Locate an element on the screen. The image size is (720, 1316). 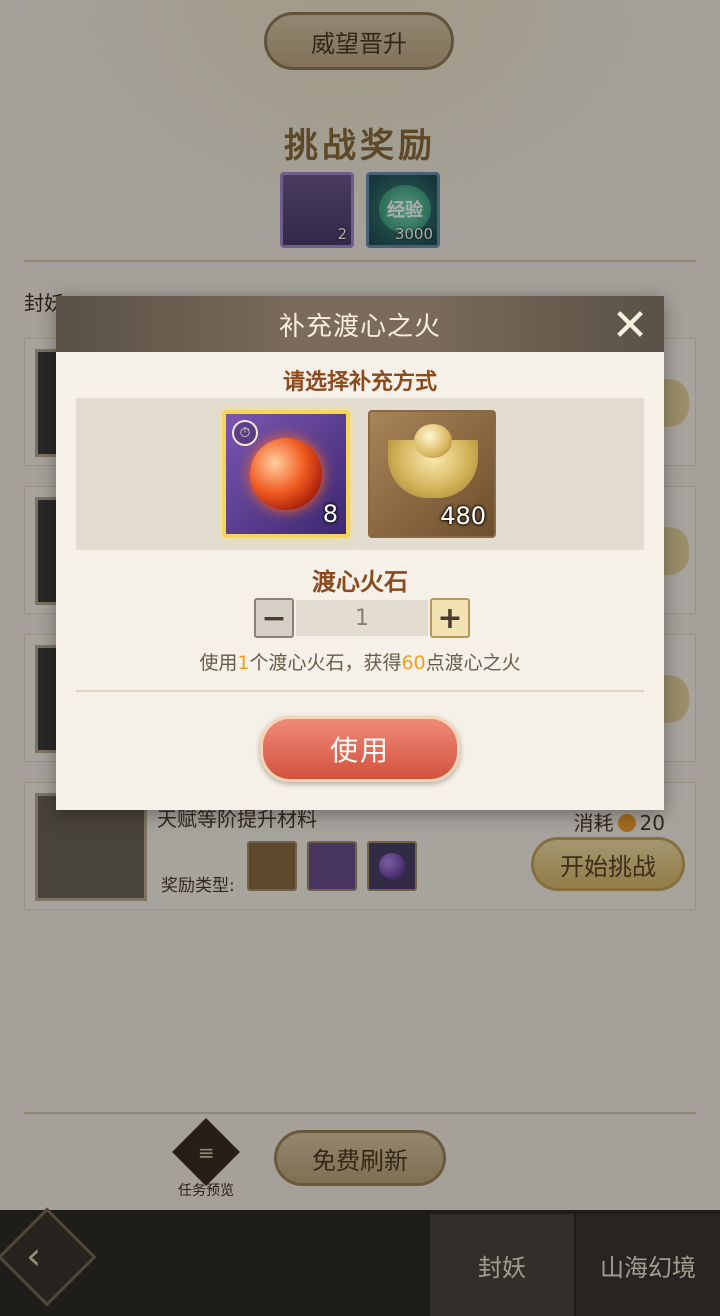
refill-options-panel: ⏱ 8 480 is located at coordinates (360, 474).